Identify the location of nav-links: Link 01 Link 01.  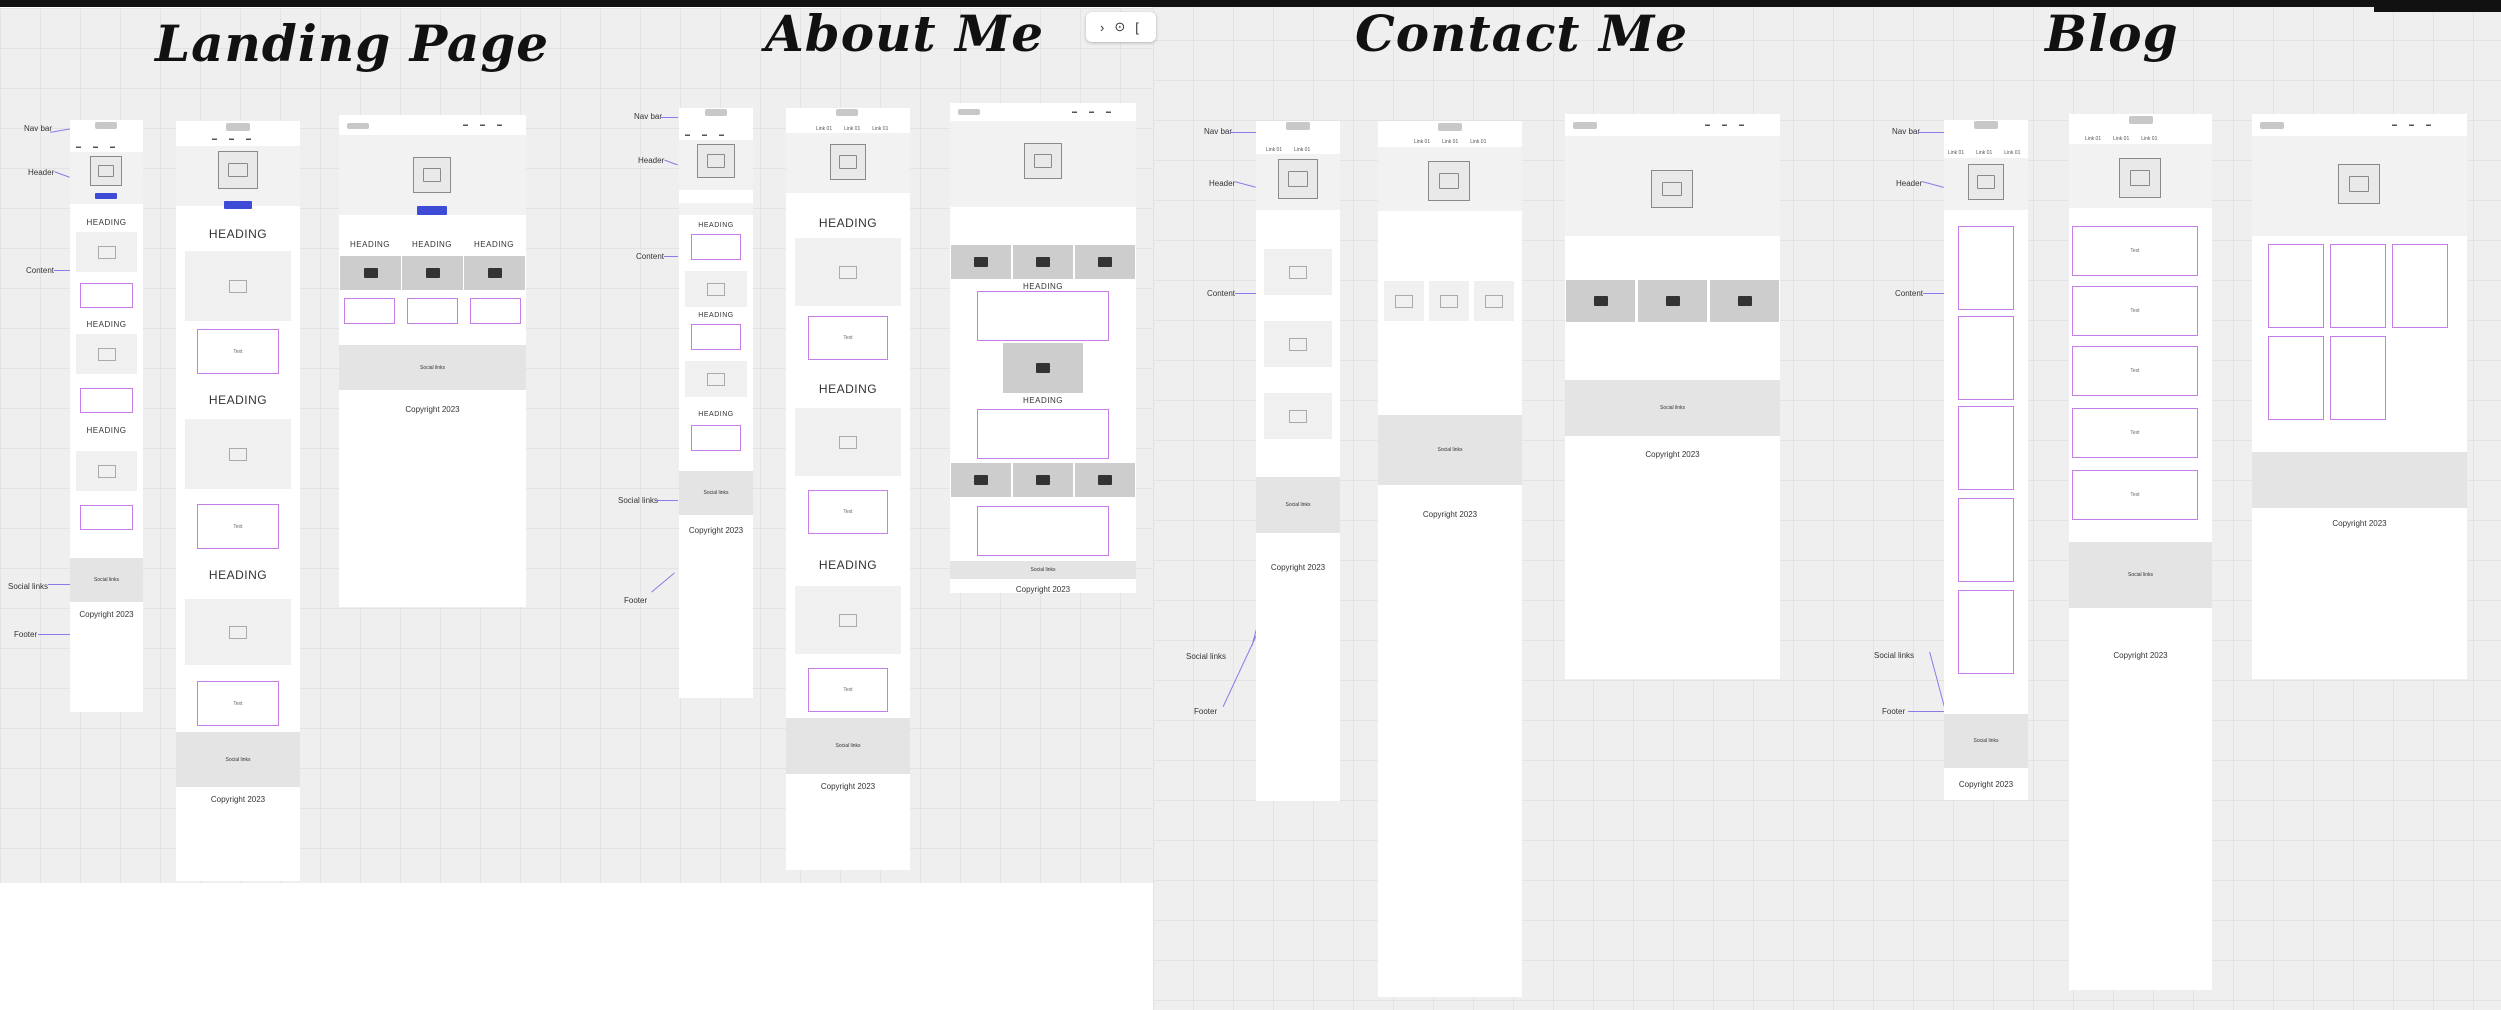
(1288, 150).